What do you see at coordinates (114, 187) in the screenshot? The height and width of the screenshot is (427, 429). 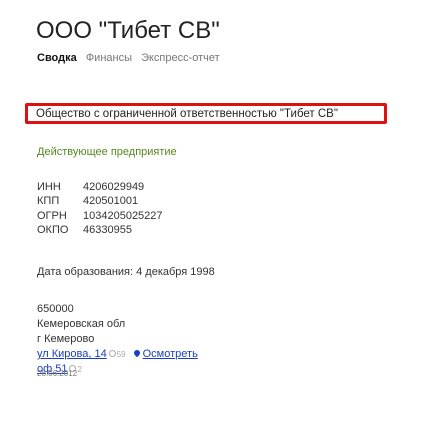 I see `code-value: 4206029949` at bounding box center [114, 187].